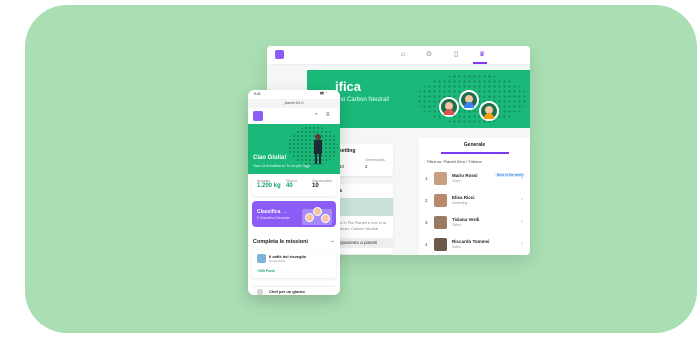 The image size is (697, 339). Describe the element at coordinates (465, 175) in the screenshot. I see `user-name: Mario Rossi` at that location.